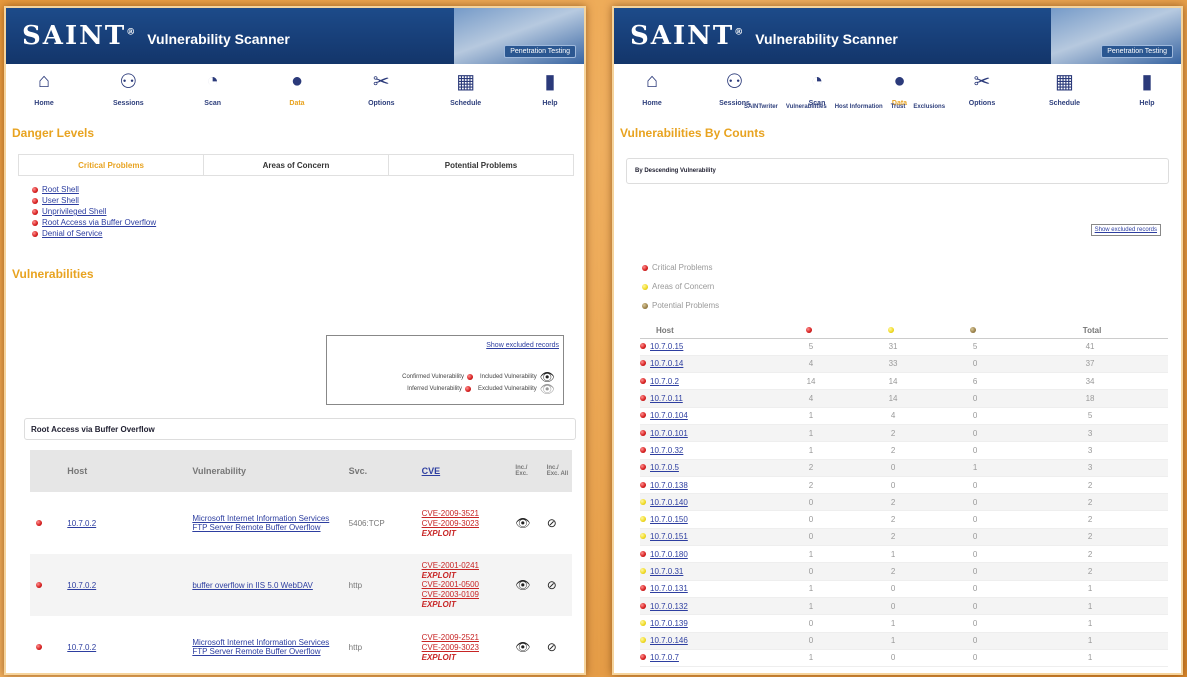 Image resolution: width=1187 pixels, height=677 pixels. What do you see at coordinates (893, 398) in the screenshot?
I see `concern-count: 14` at bounding box center [893, 398].